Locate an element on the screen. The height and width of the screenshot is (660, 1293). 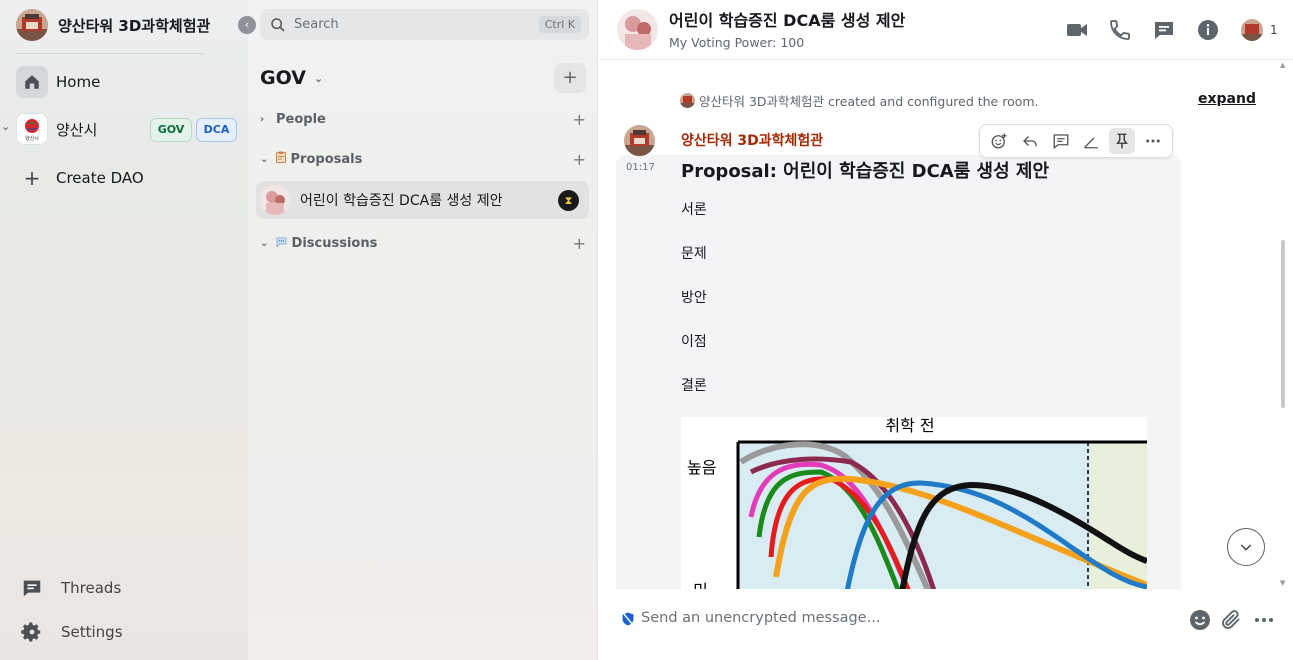
thread-icon is located at coordinates (1061, 142).